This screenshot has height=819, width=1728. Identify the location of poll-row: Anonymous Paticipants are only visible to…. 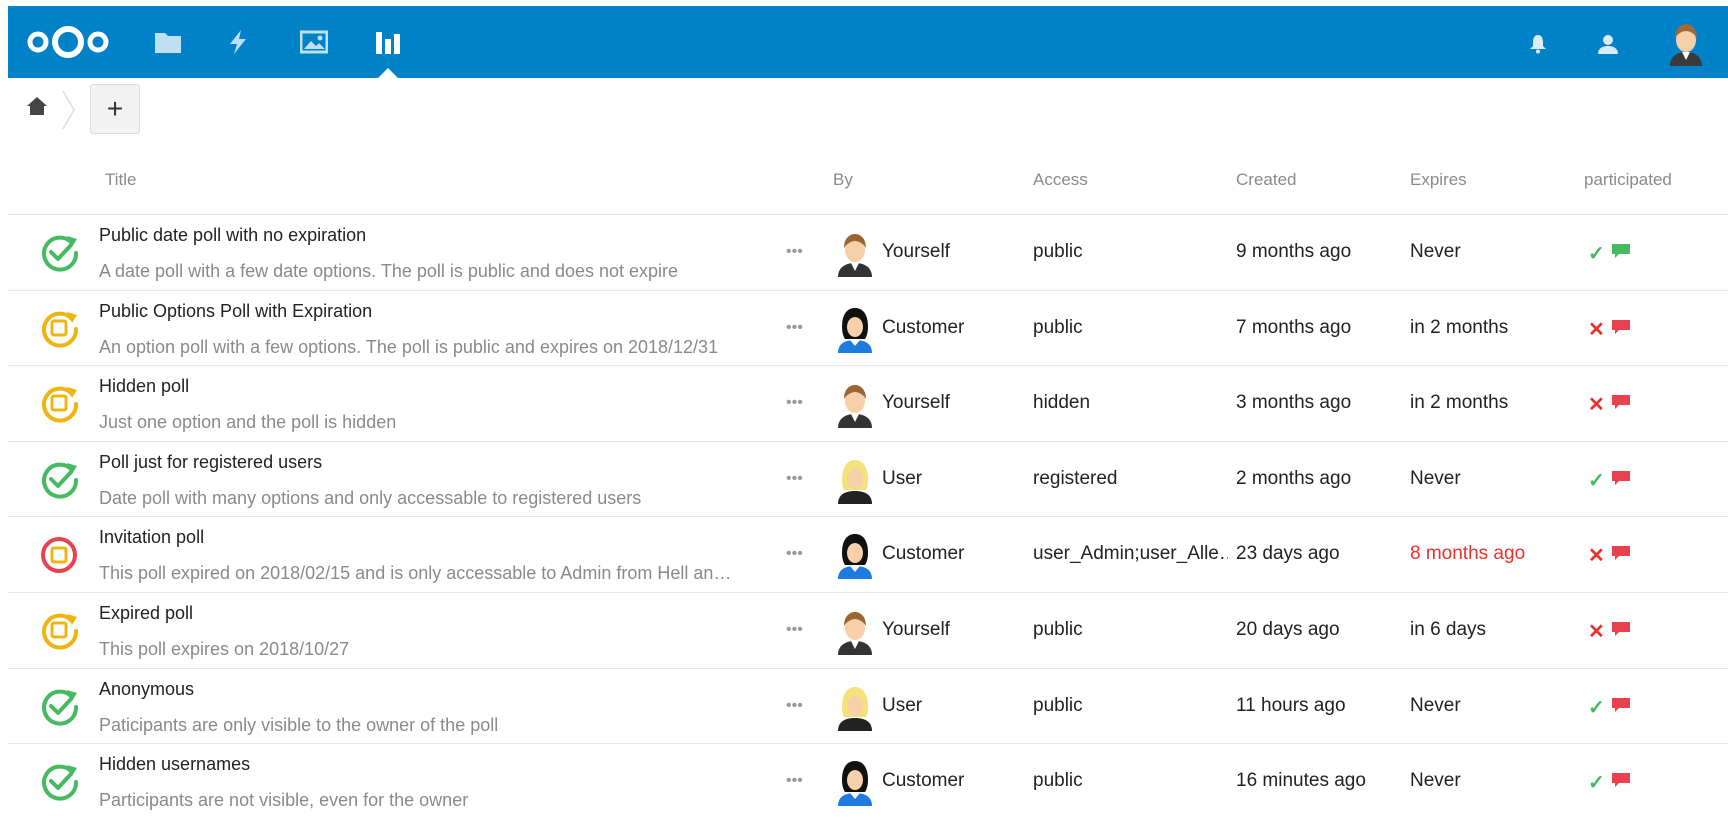
(868, 705).